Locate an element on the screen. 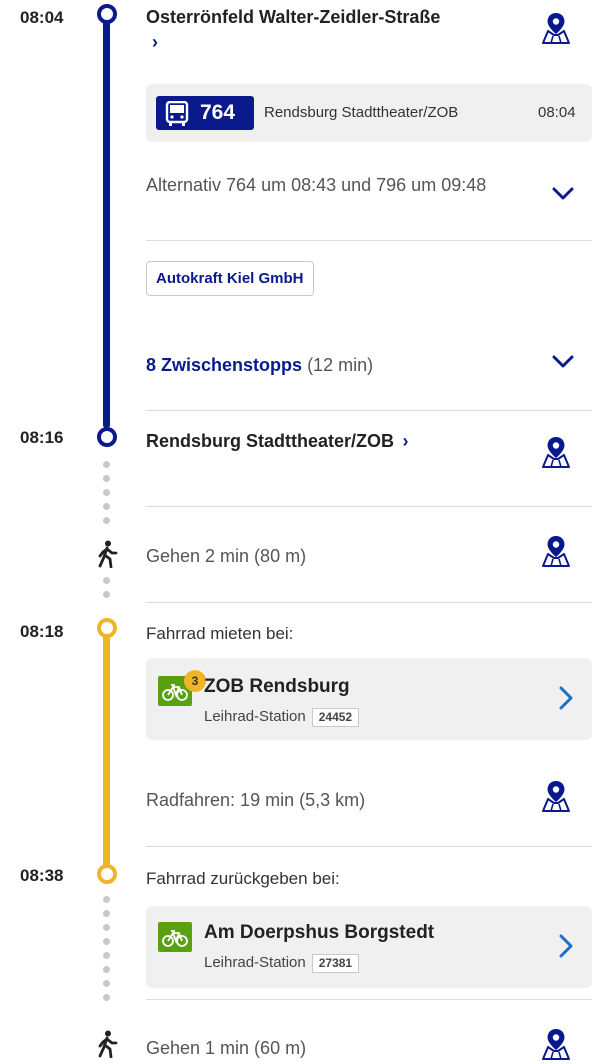 The image size is (592, 1064). return-time: 08:38 is located at coordinates (42, 875).